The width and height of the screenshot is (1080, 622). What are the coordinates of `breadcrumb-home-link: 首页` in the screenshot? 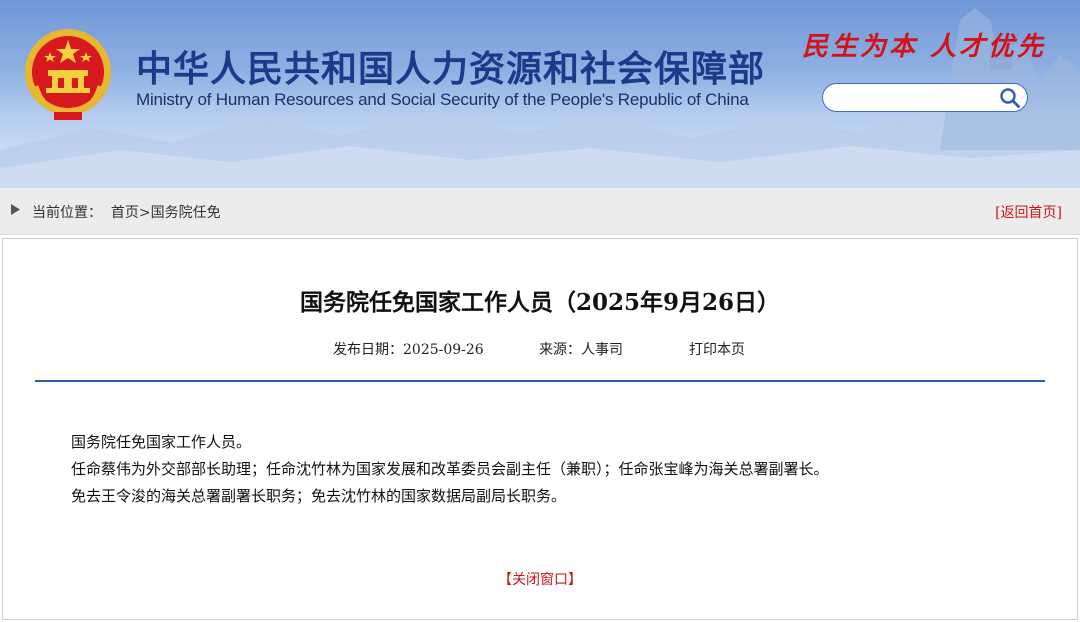 It's located at (125, 213).